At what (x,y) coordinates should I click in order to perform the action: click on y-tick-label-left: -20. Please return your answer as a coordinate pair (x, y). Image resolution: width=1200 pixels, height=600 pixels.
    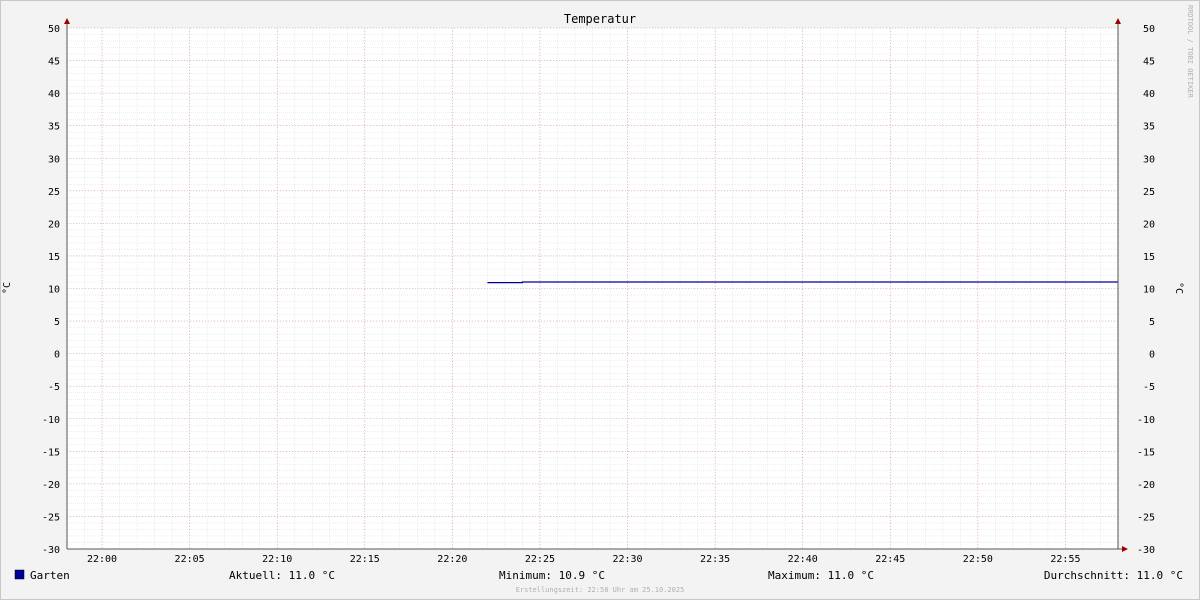
    Looking at the image, I should click on (51, 485).